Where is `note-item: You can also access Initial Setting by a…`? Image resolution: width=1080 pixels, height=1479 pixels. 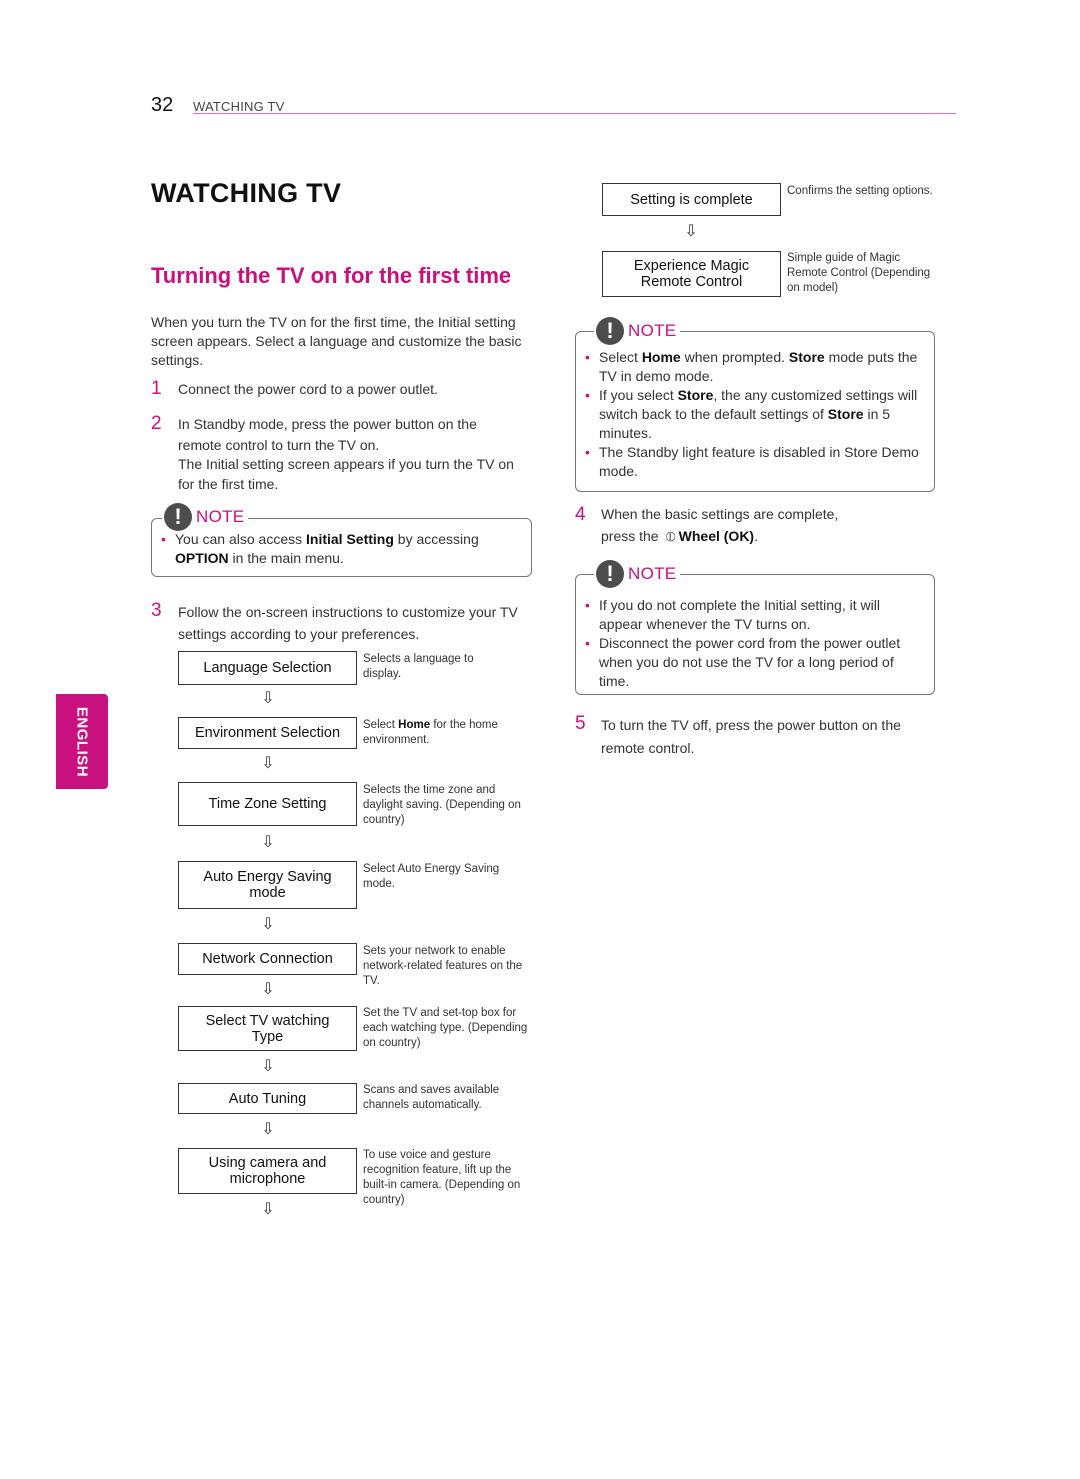
note-item: You can also access Initial Setting by a… is located at coordinates (341, 549).